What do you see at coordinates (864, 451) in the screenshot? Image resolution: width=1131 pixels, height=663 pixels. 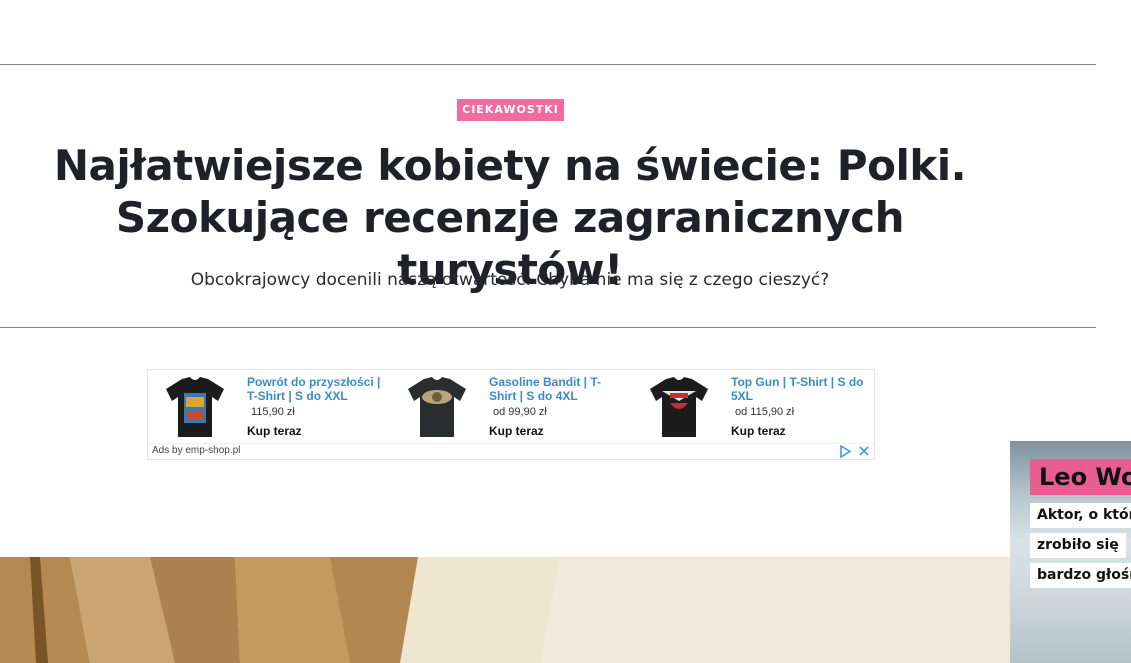 I see `close-icon` at bounding box center [864, 451].